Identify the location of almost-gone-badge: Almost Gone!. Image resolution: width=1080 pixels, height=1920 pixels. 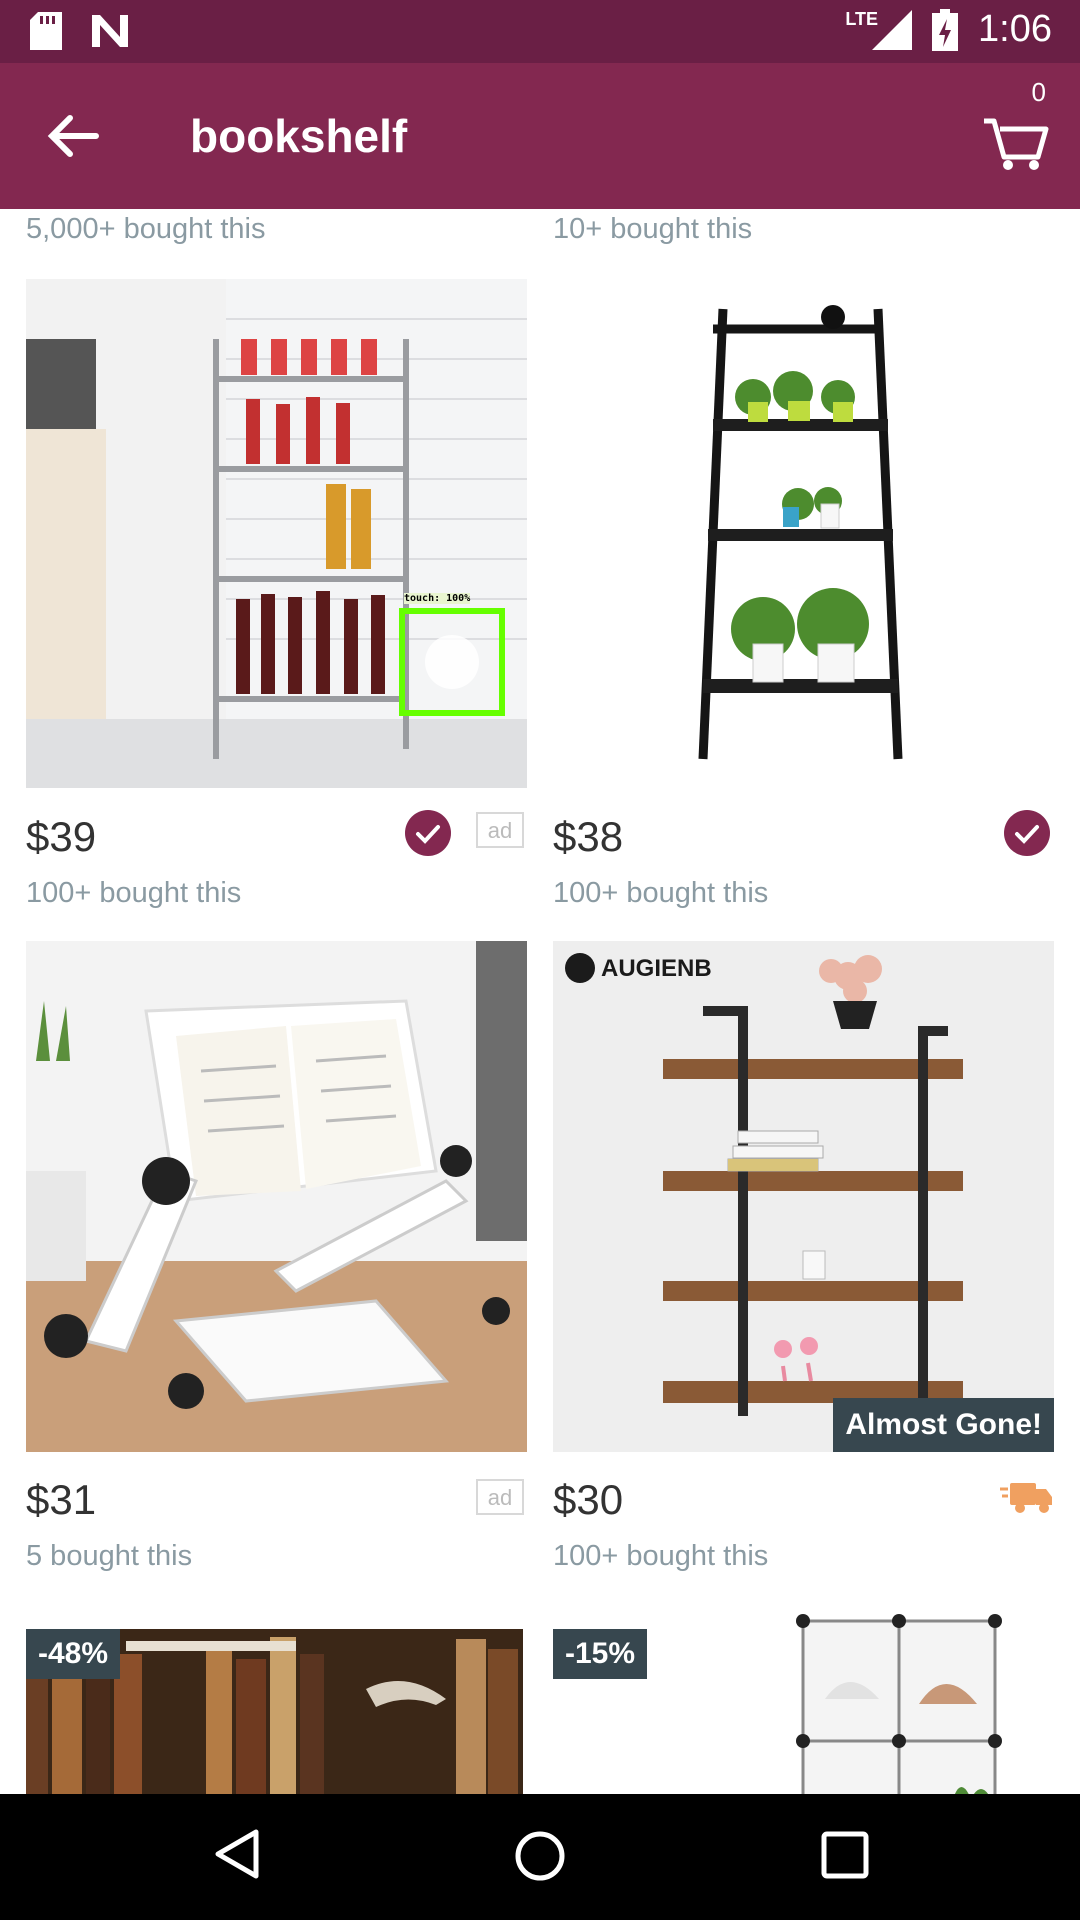
(943, 1425).